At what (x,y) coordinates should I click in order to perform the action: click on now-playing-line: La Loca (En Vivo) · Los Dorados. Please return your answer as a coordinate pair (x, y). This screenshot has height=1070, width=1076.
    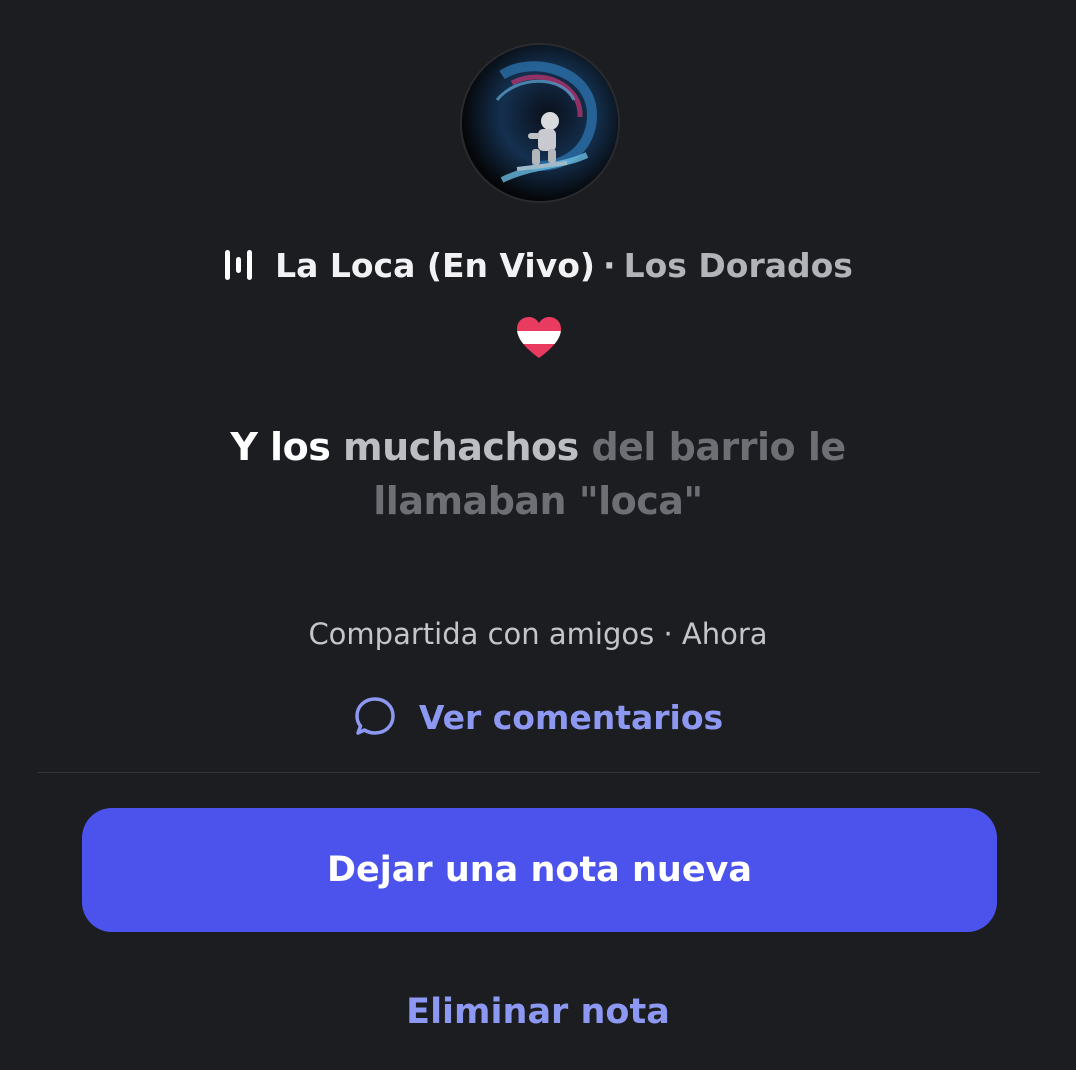
    Looking at the image, I should click on (538, 265).